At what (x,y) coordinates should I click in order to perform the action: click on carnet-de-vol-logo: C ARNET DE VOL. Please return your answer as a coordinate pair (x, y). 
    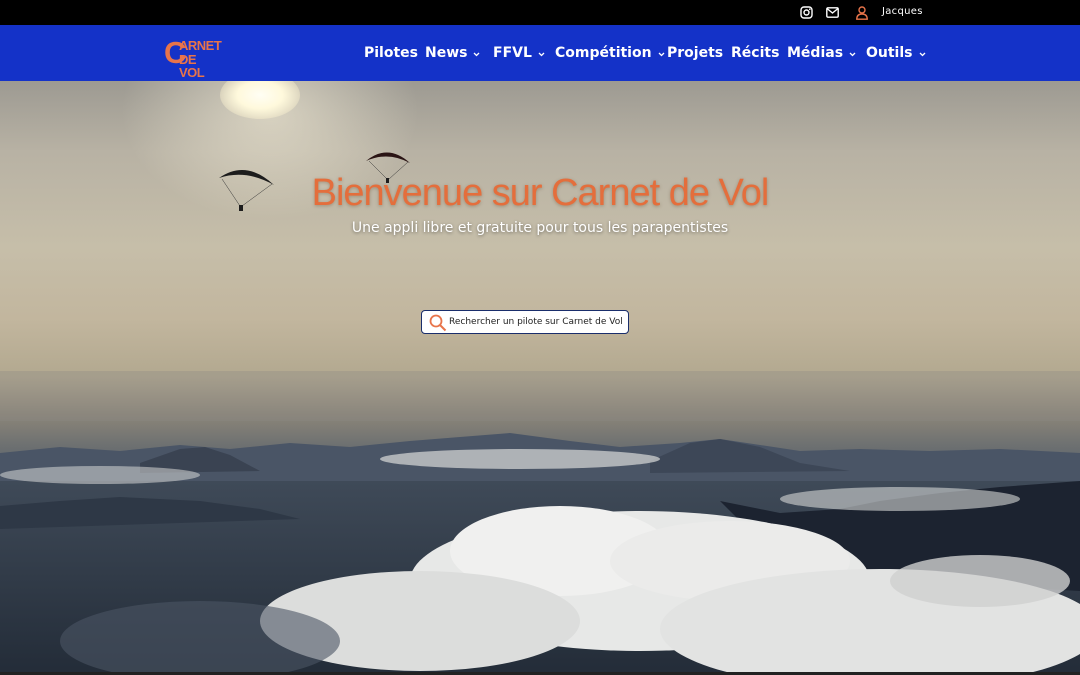
    Looking at the image, I should click on (193, 57).